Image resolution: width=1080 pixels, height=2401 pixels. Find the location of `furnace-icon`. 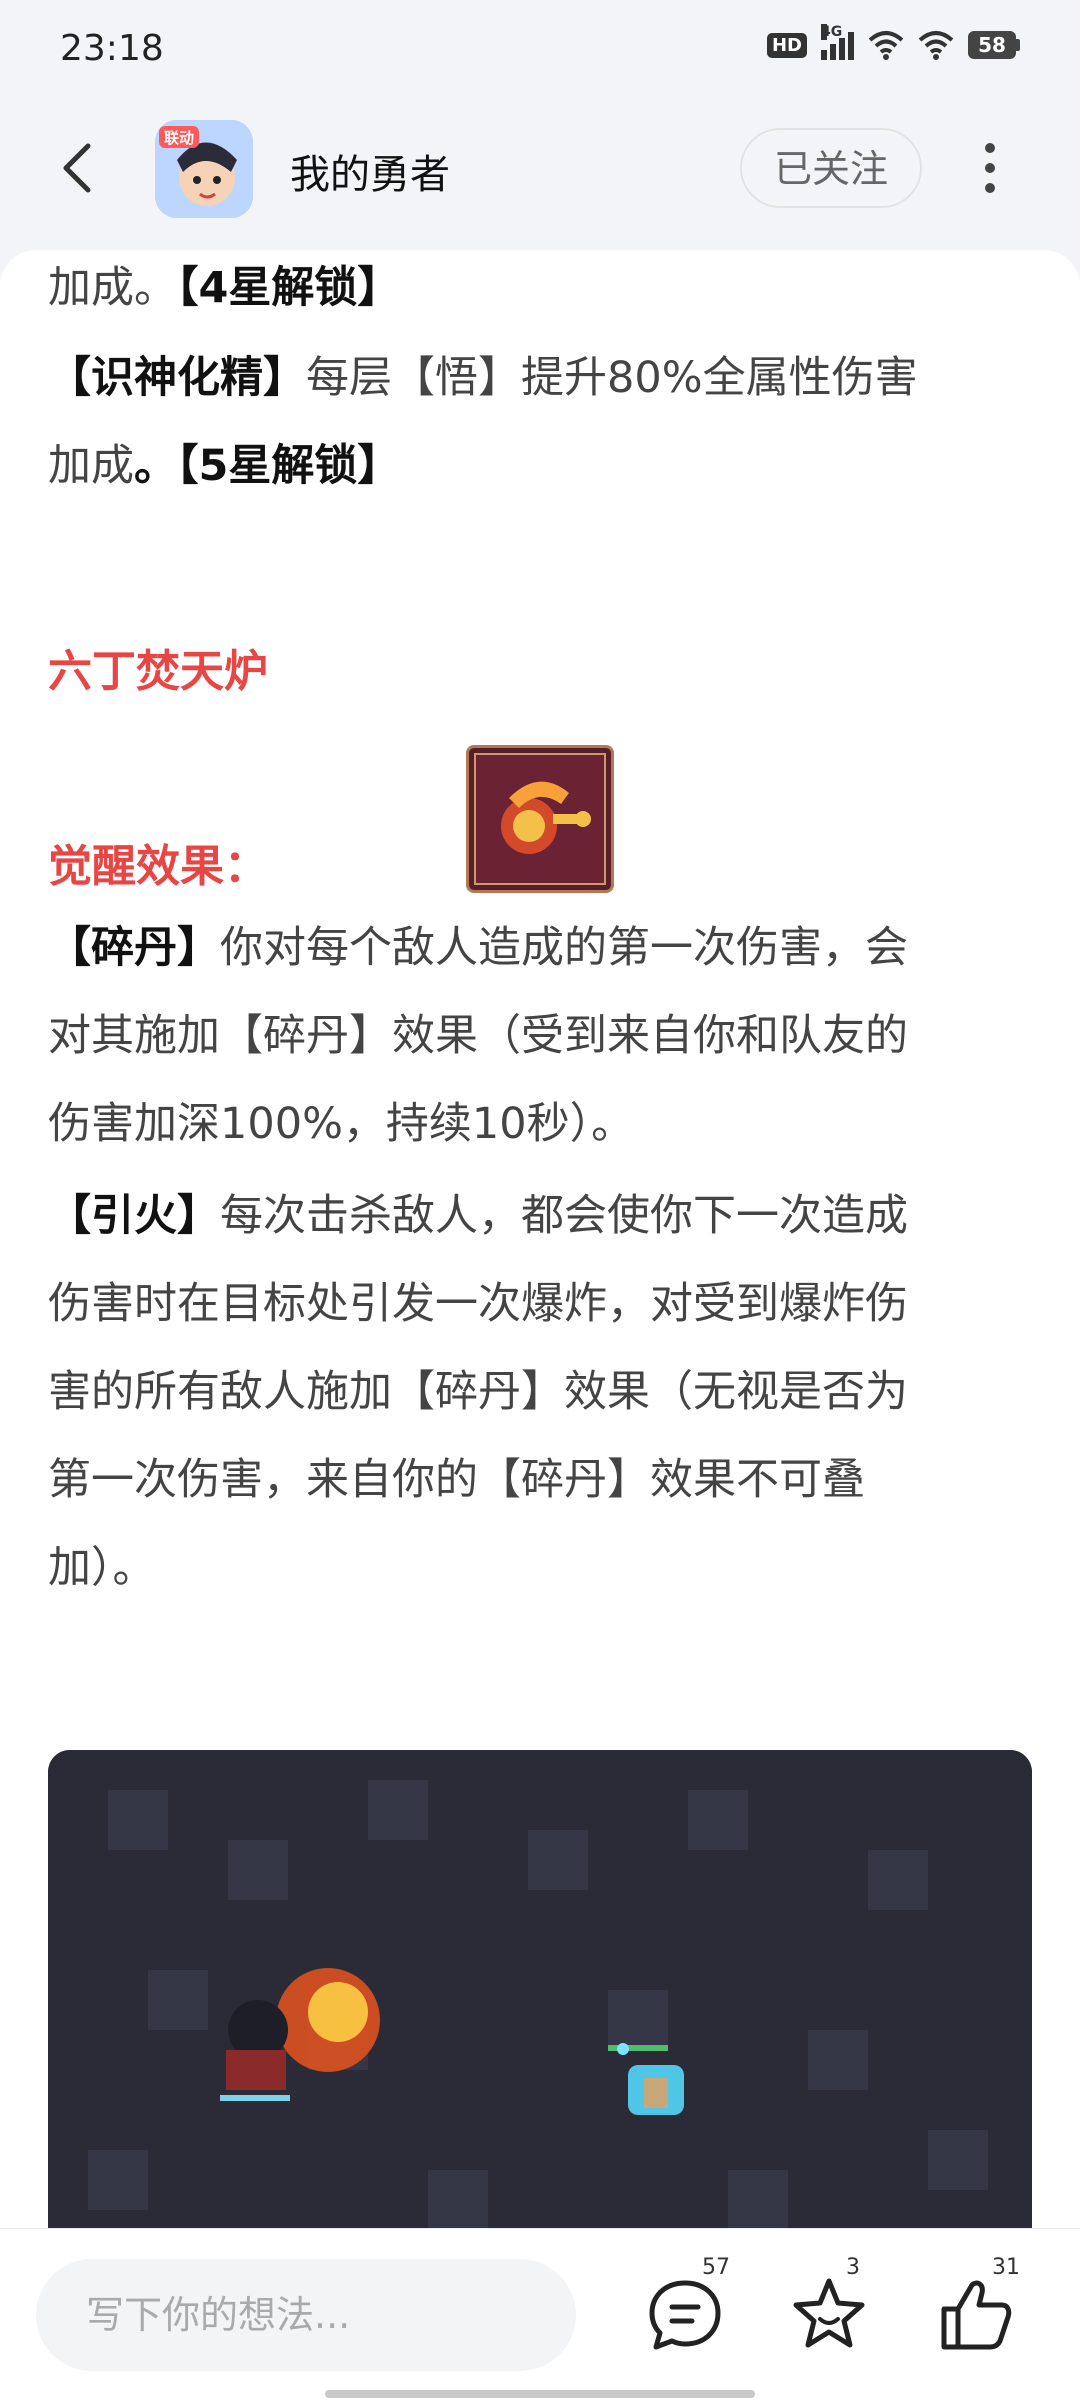

furnace-icon is located at coordinates (540, 819).